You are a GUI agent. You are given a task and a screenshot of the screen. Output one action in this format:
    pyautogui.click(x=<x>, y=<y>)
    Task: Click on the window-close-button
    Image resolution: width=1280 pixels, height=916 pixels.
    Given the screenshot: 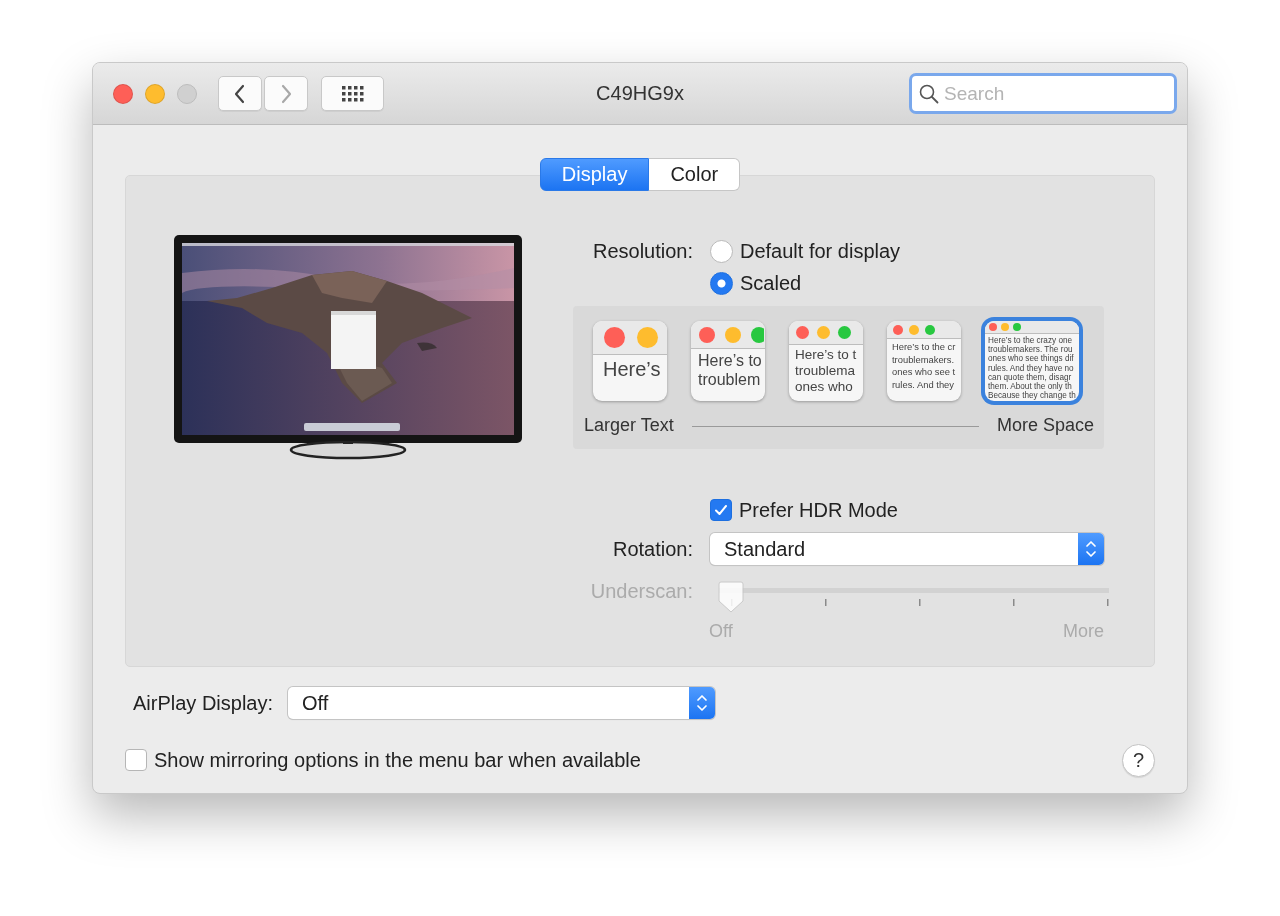 What is the action you would take?
    pyautogui.click(x=123, y=93)
    